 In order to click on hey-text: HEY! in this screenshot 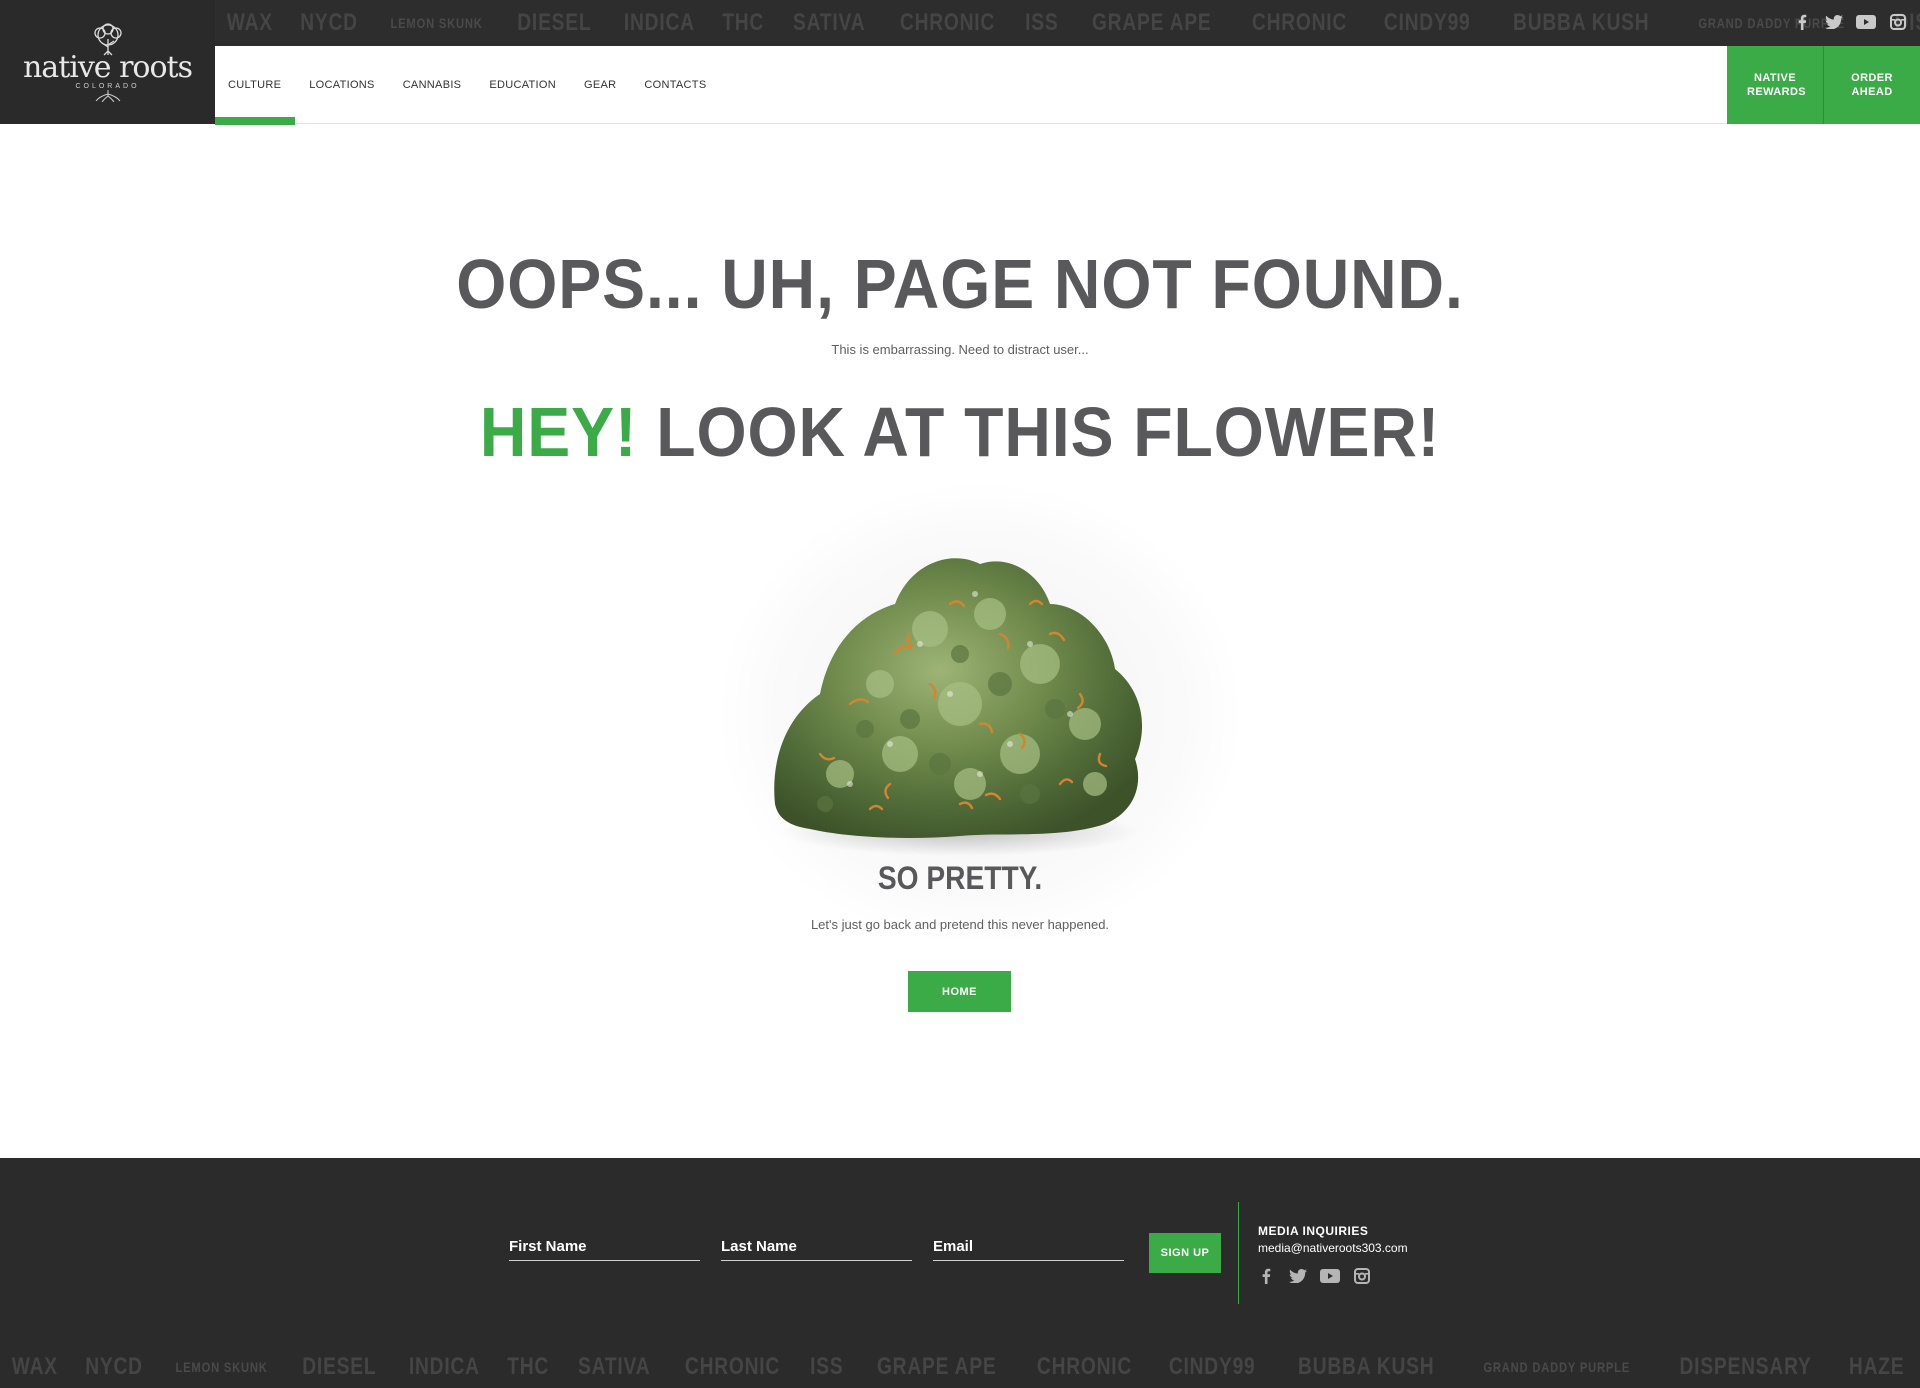, I will do `click(558, 432)`.